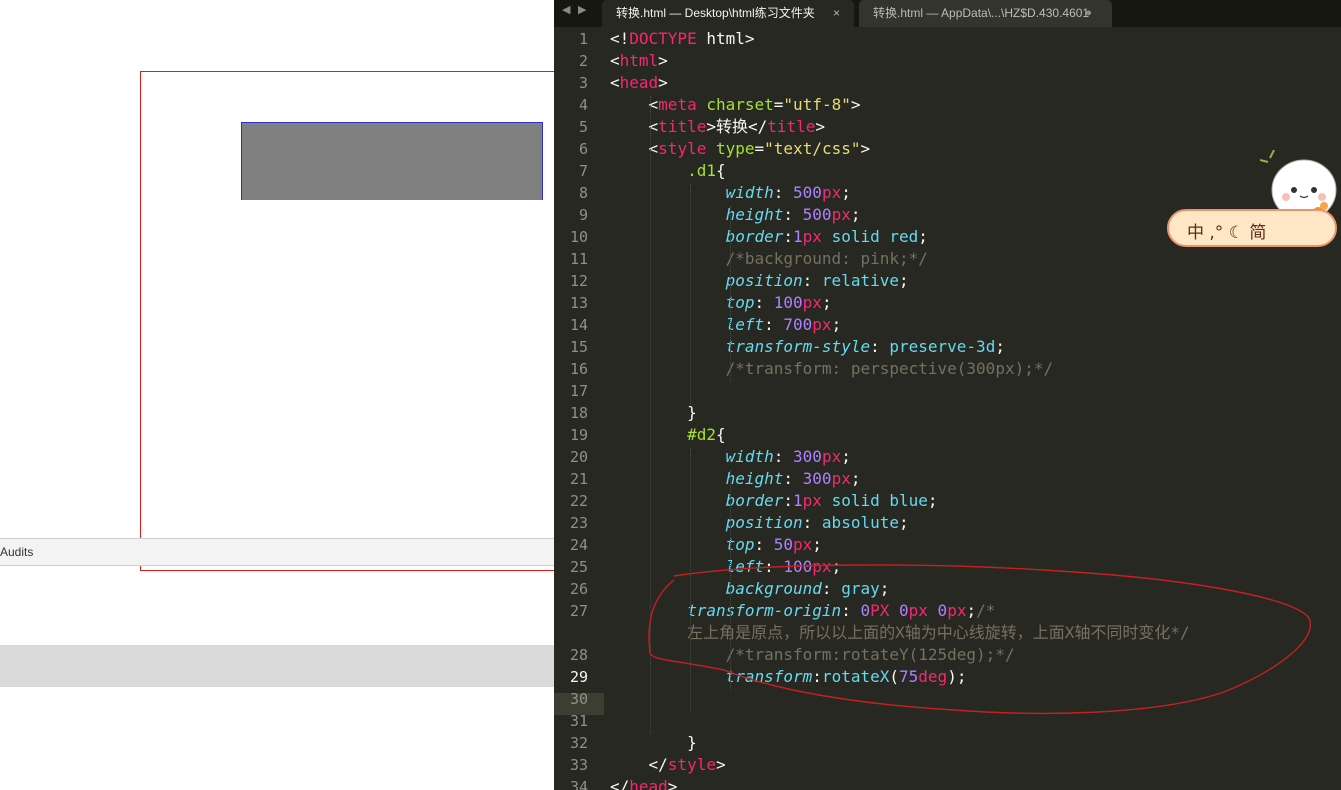 Image resolution: width=1341 pixels, height=790 pixels. I want to click on d2-gray-box, so click(392, 161).